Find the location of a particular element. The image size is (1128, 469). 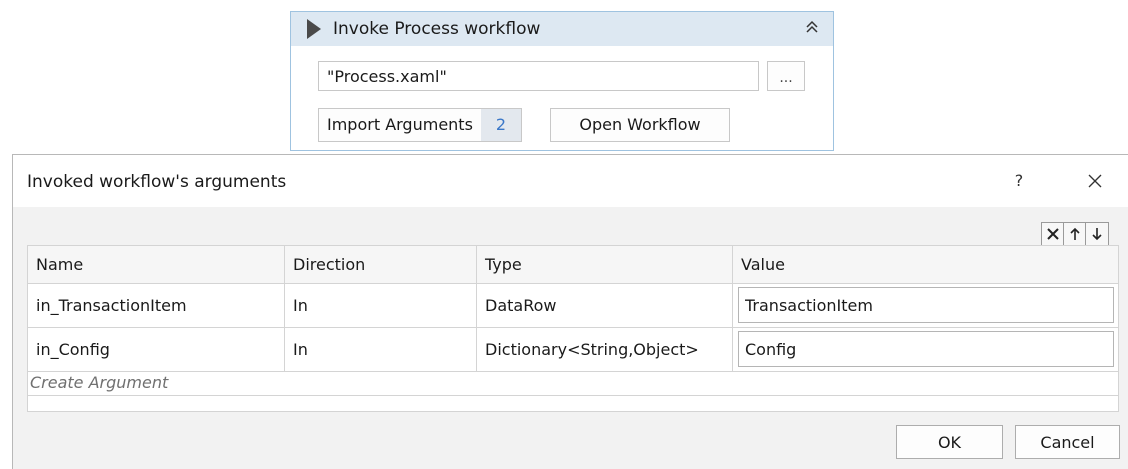

activity-header: Invoke Process workflow is located at coordinates (562, 29).